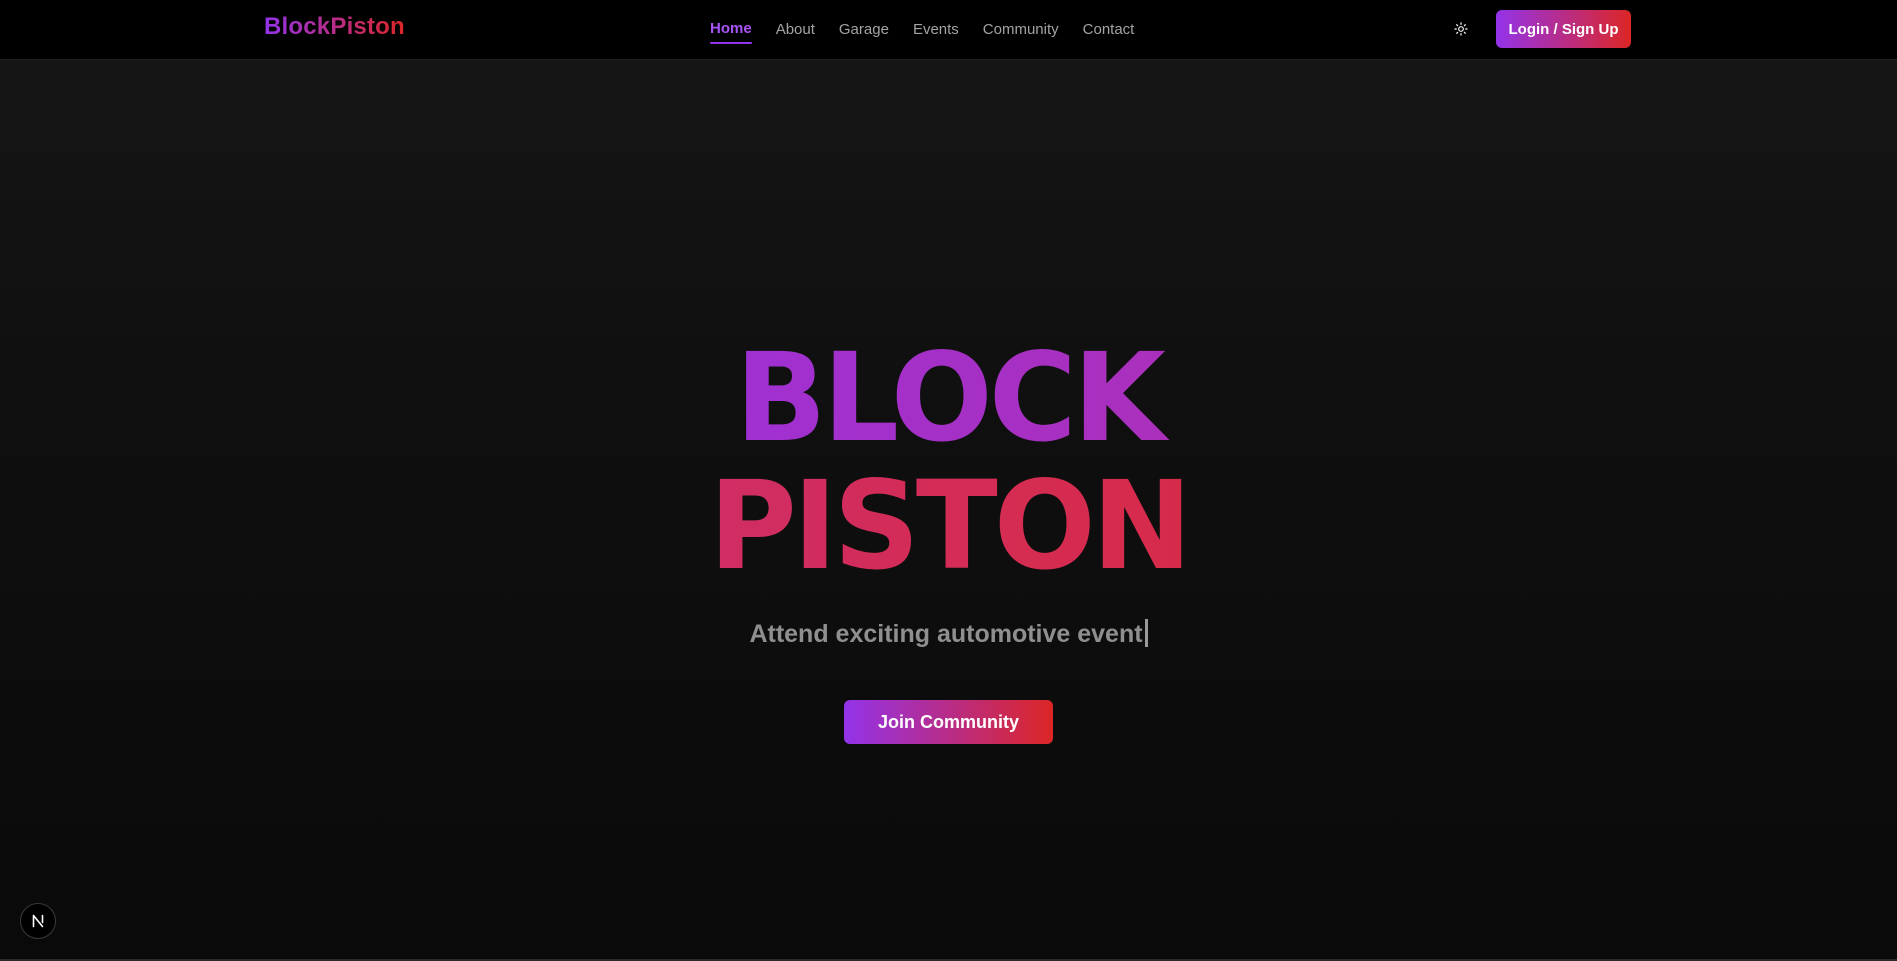 This screenshot has height=961, width=1897. What do you see at coordinates (731, 31) in the screenshot?
I see `nav-home: Home` at bounding box center [731, 31].